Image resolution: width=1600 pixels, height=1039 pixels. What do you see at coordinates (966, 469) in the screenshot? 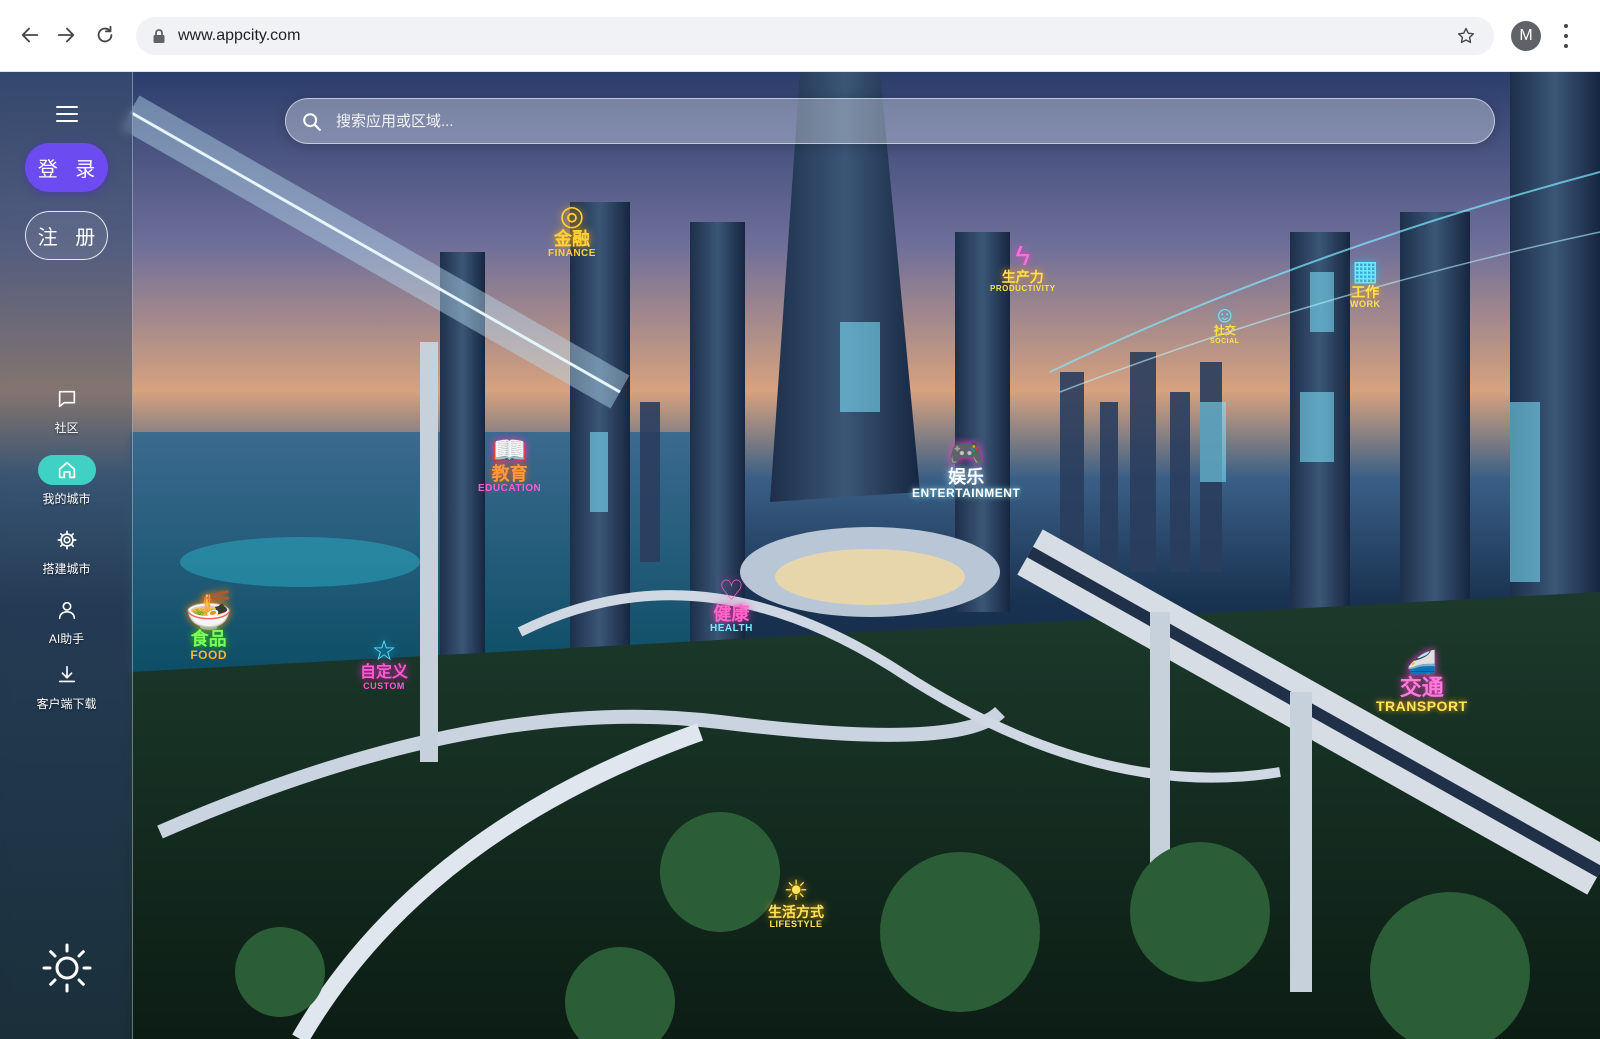
I see `district-entertainment: 🎮 娱乐 ENTERTAINMENT` at bounding box center [966, 469].